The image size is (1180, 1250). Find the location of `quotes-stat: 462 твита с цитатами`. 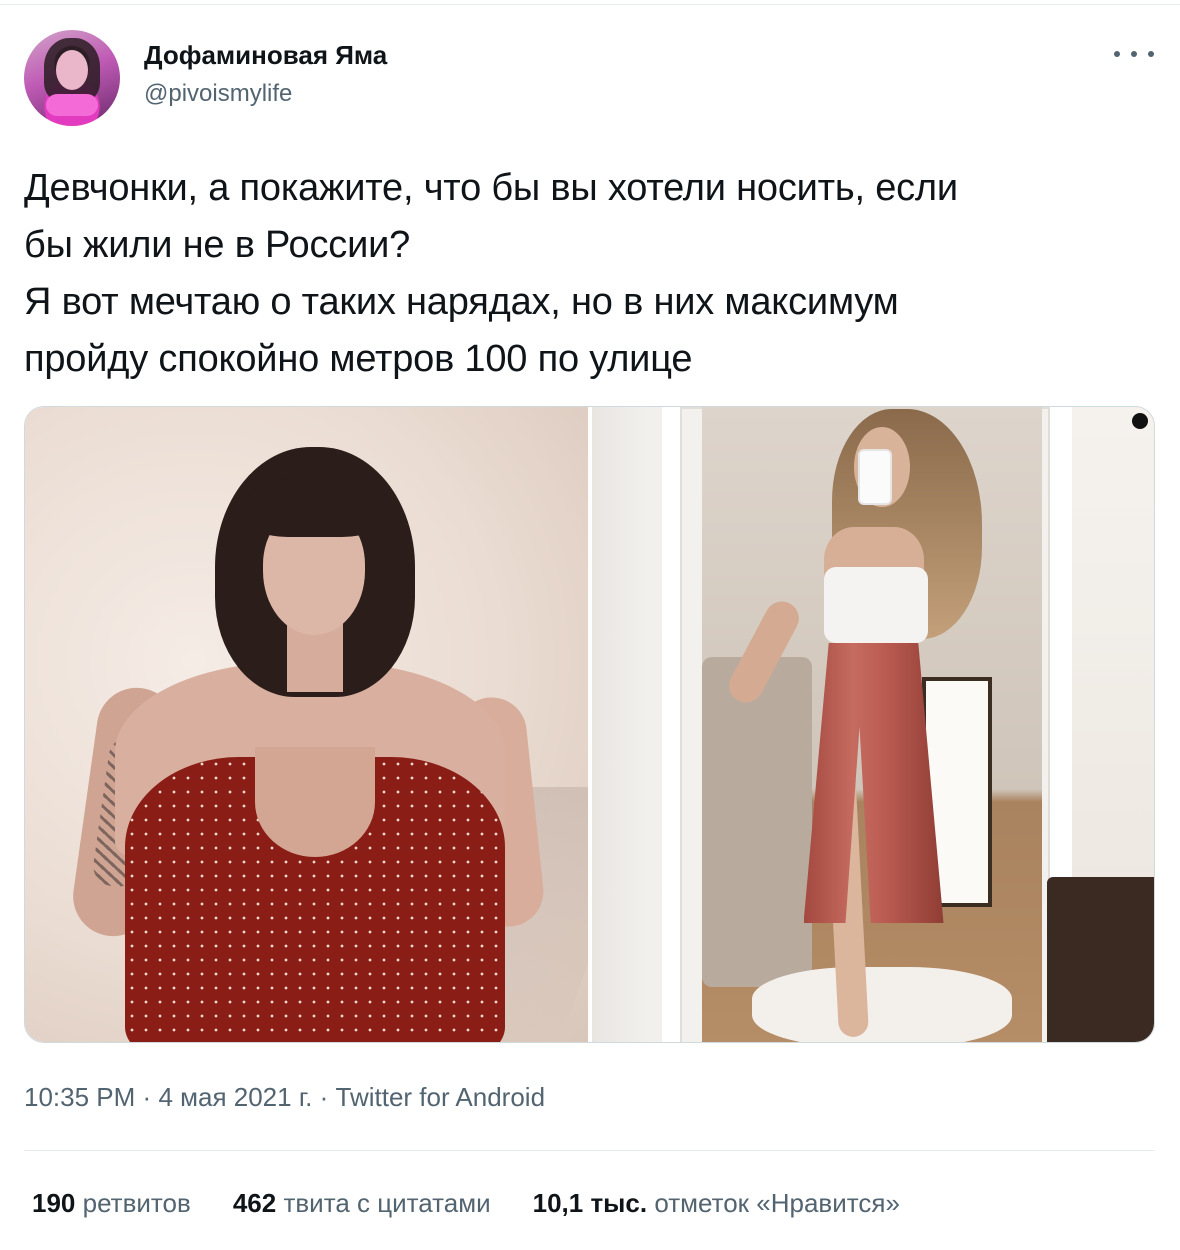

quotes-stat: 462 твита с цитатами is located at coordinates (362, 1203).